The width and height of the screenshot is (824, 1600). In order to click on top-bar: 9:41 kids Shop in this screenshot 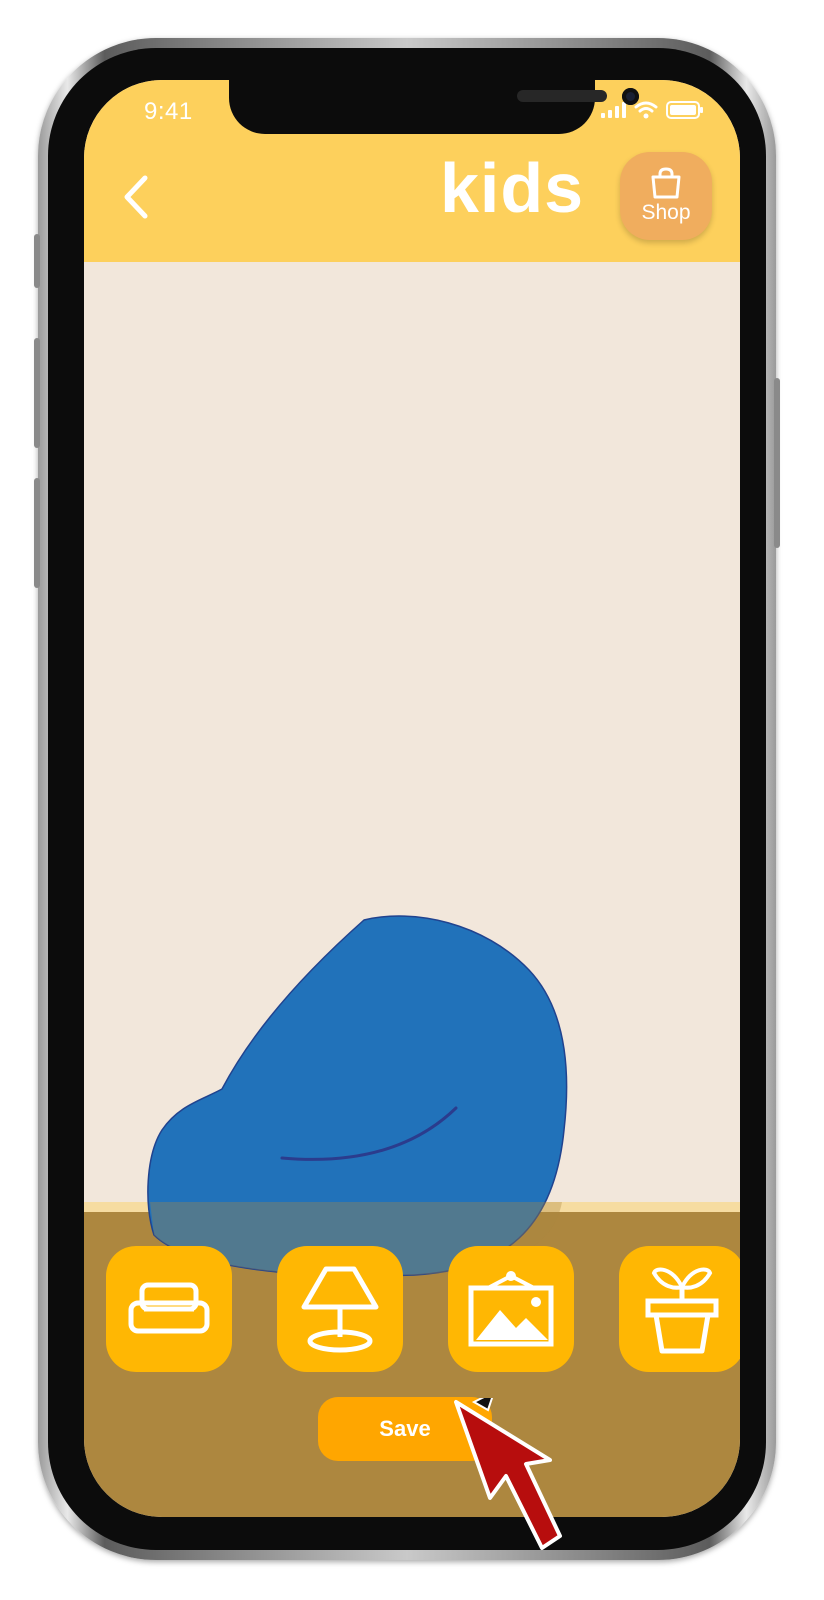, I will do `click(412, 171)`.